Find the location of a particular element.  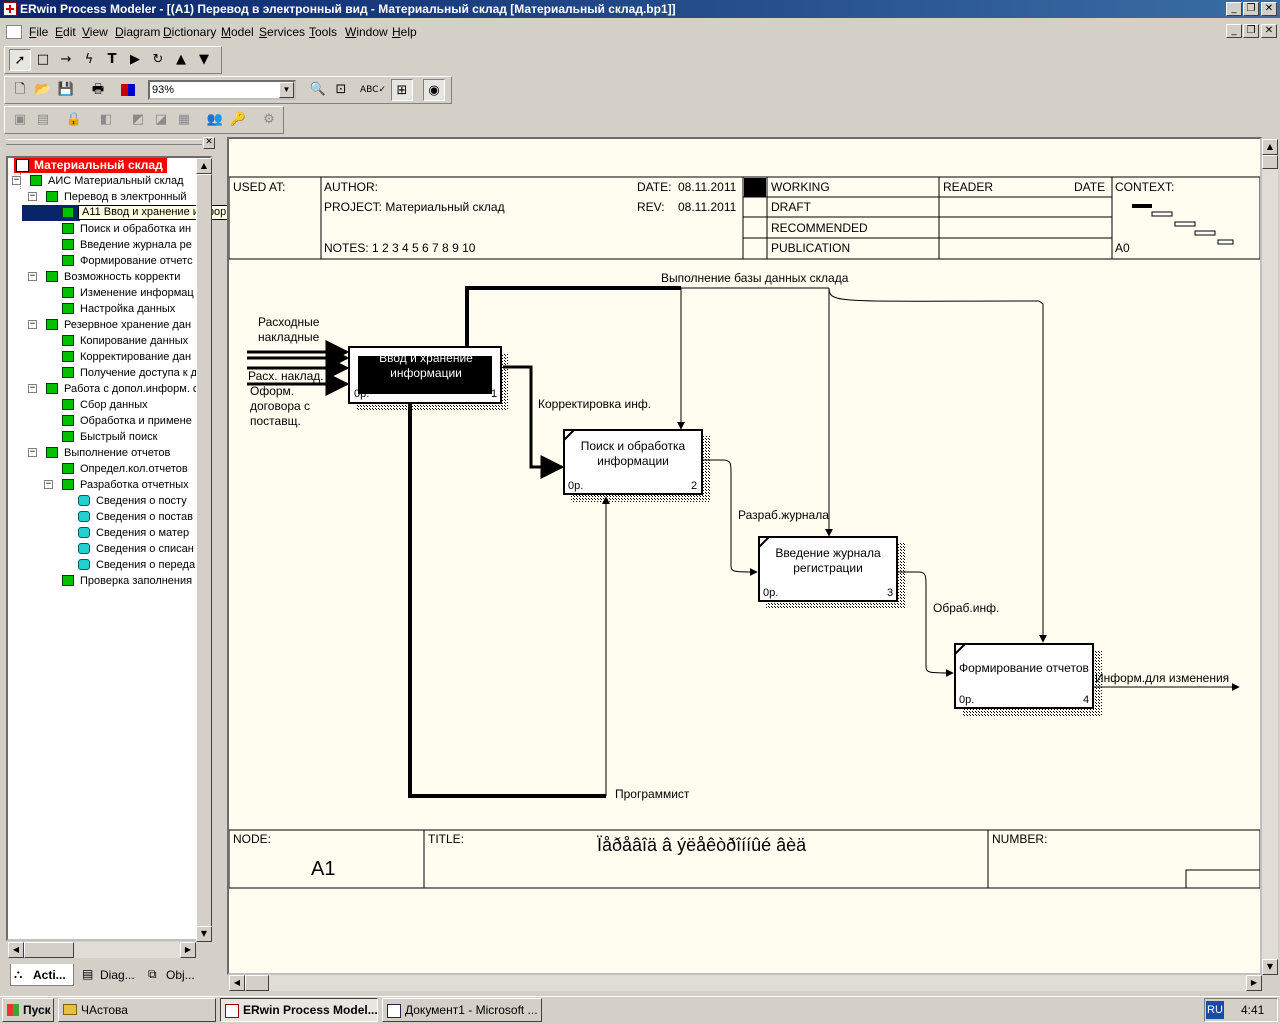

tree-node: − Выполнение отчетов is located at coordinates (99, 453).